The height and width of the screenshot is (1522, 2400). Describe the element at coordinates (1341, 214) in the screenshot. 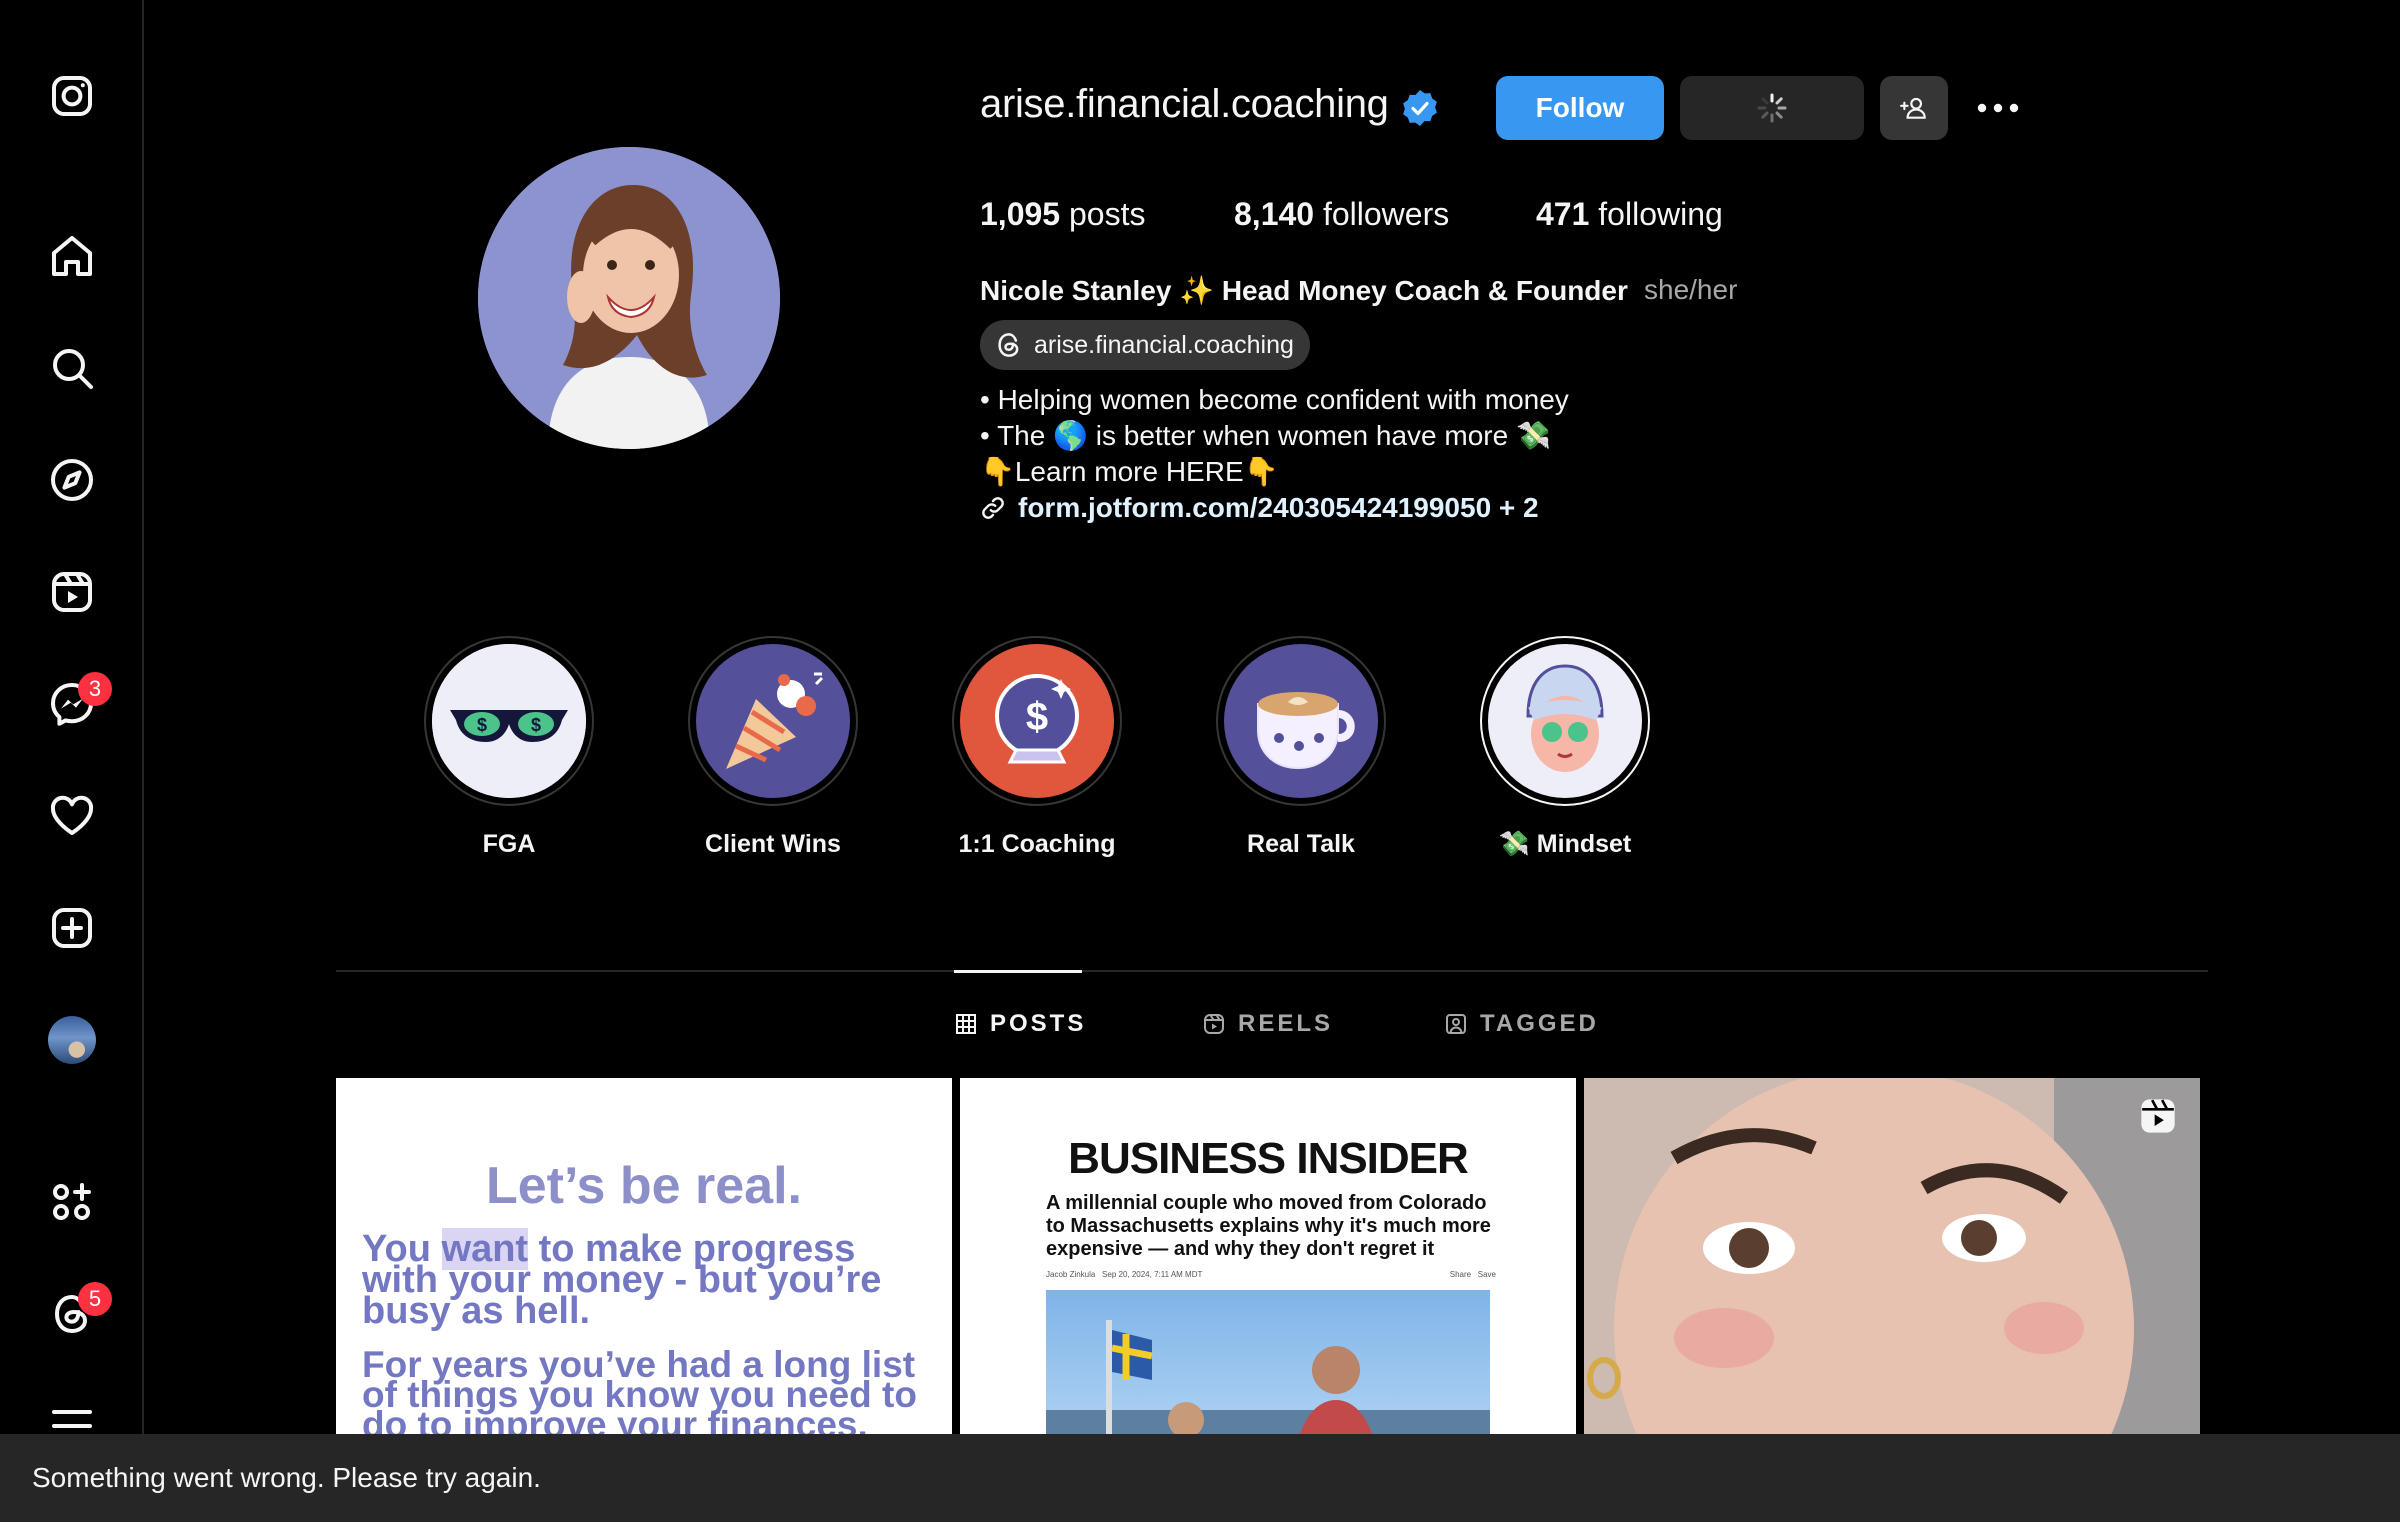

I see `followers-stat: 8,140 followers` at that location.